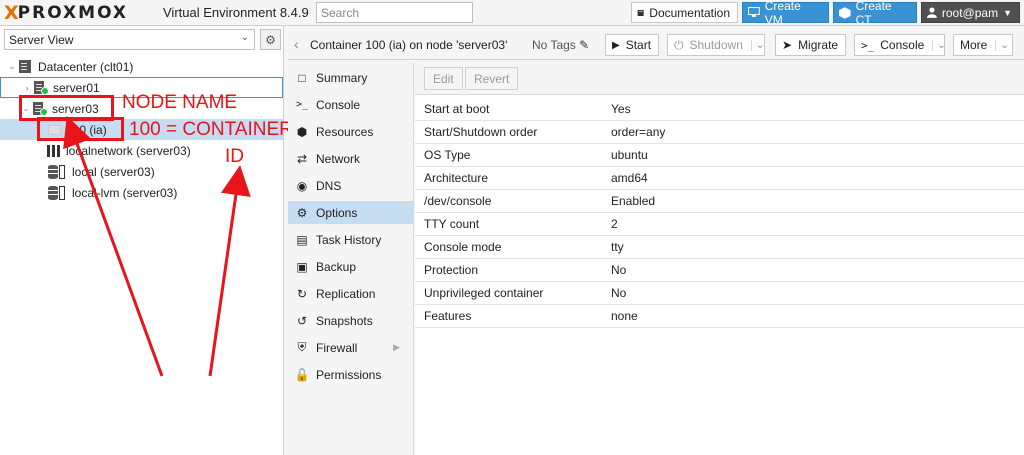 The height and width of the screenshot is (455, 1024). Describe the element at coordinates (456, 178) in the screenshot. I see `option-key: Architecture` at that location.